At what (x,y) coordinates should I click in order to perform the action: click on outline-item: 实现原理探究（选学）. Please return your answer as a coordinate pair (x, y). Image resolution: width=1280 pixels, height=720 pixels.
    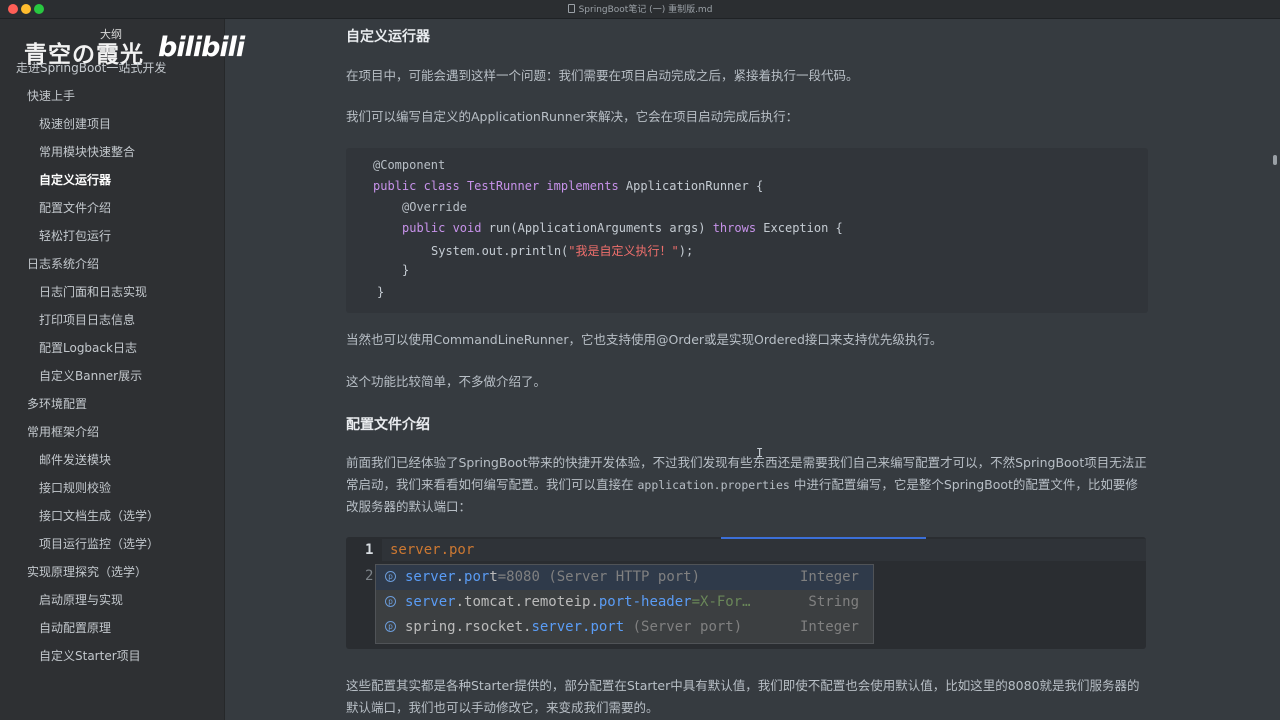
    Looking at the image, I should click on (87, 571).